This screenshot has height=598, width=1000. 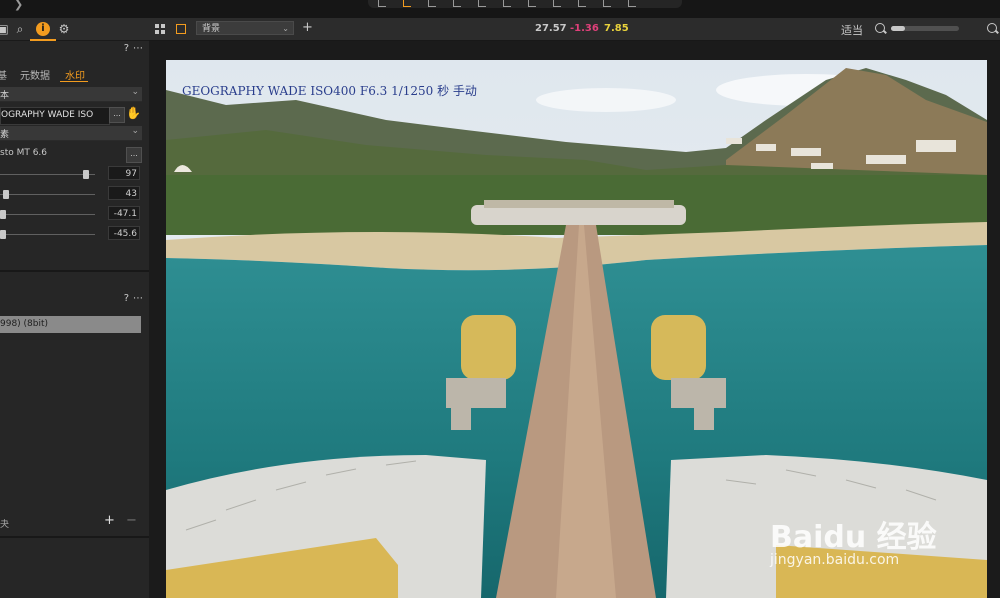 I want to click on baidu-logo: Baidu 经验, so click(x=853, y=537).